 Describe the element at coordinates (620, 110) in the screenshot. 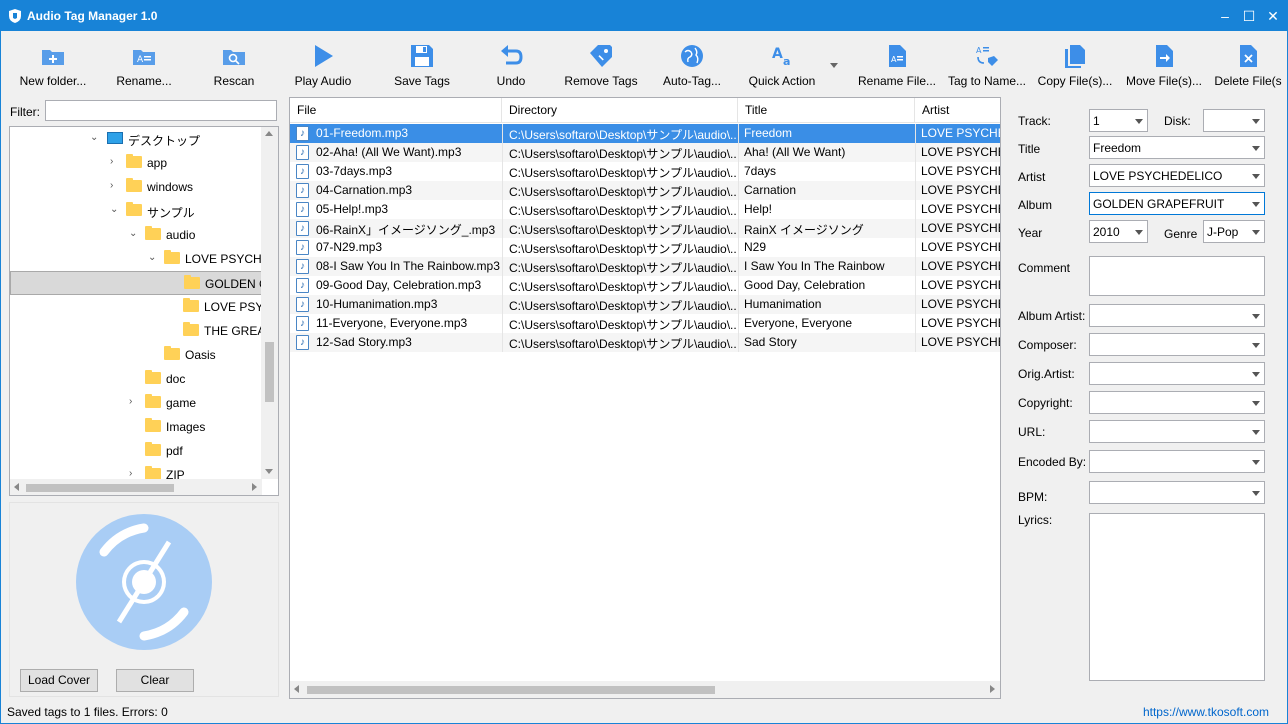

I see `column-header-directory: Directory` at that location.